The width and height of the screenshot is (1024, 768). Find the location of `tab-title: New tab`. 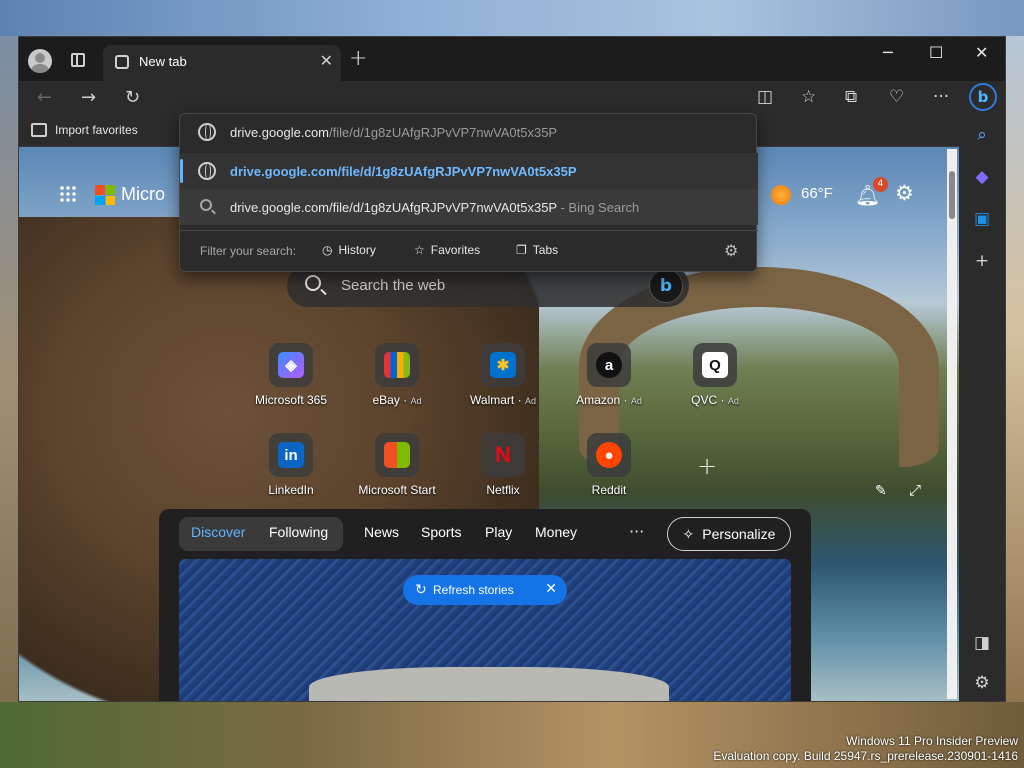

tab-title: New tab is located at coordinates (163, 61).